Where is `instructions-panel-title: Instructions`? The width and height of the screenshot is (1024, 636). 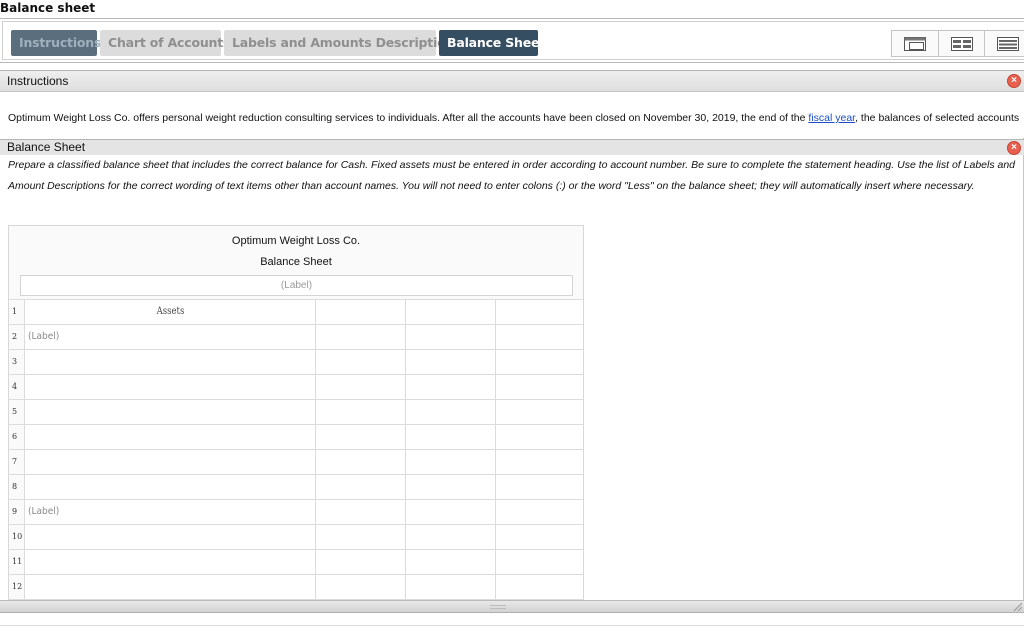
instructions-panel-title: Instructions is located at coordinates (38, 81).